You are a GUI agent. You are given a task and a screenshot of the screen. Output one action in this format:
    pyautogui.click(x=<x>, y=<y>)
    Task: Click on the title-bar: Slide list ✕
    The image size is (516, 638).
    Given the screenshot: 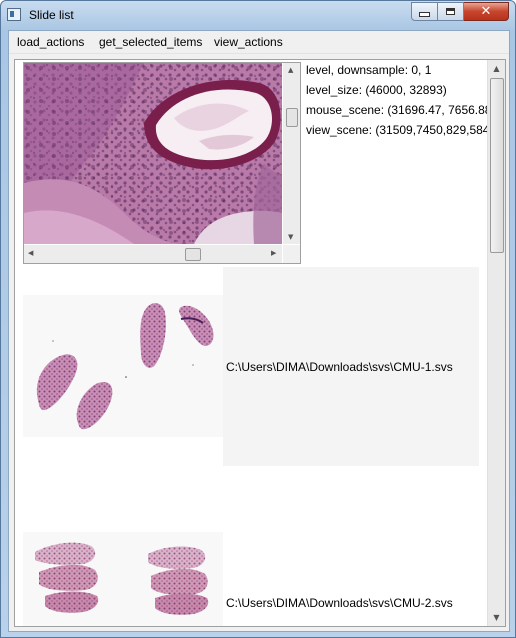 What is the action you would take?
    pyautogui.click(x=258, y=15)
    